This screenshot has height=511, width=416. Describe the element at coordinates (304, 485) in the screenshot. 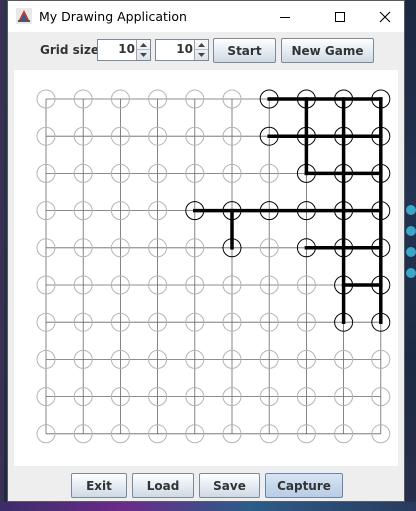

I see `capture-button: Capture` at that location.